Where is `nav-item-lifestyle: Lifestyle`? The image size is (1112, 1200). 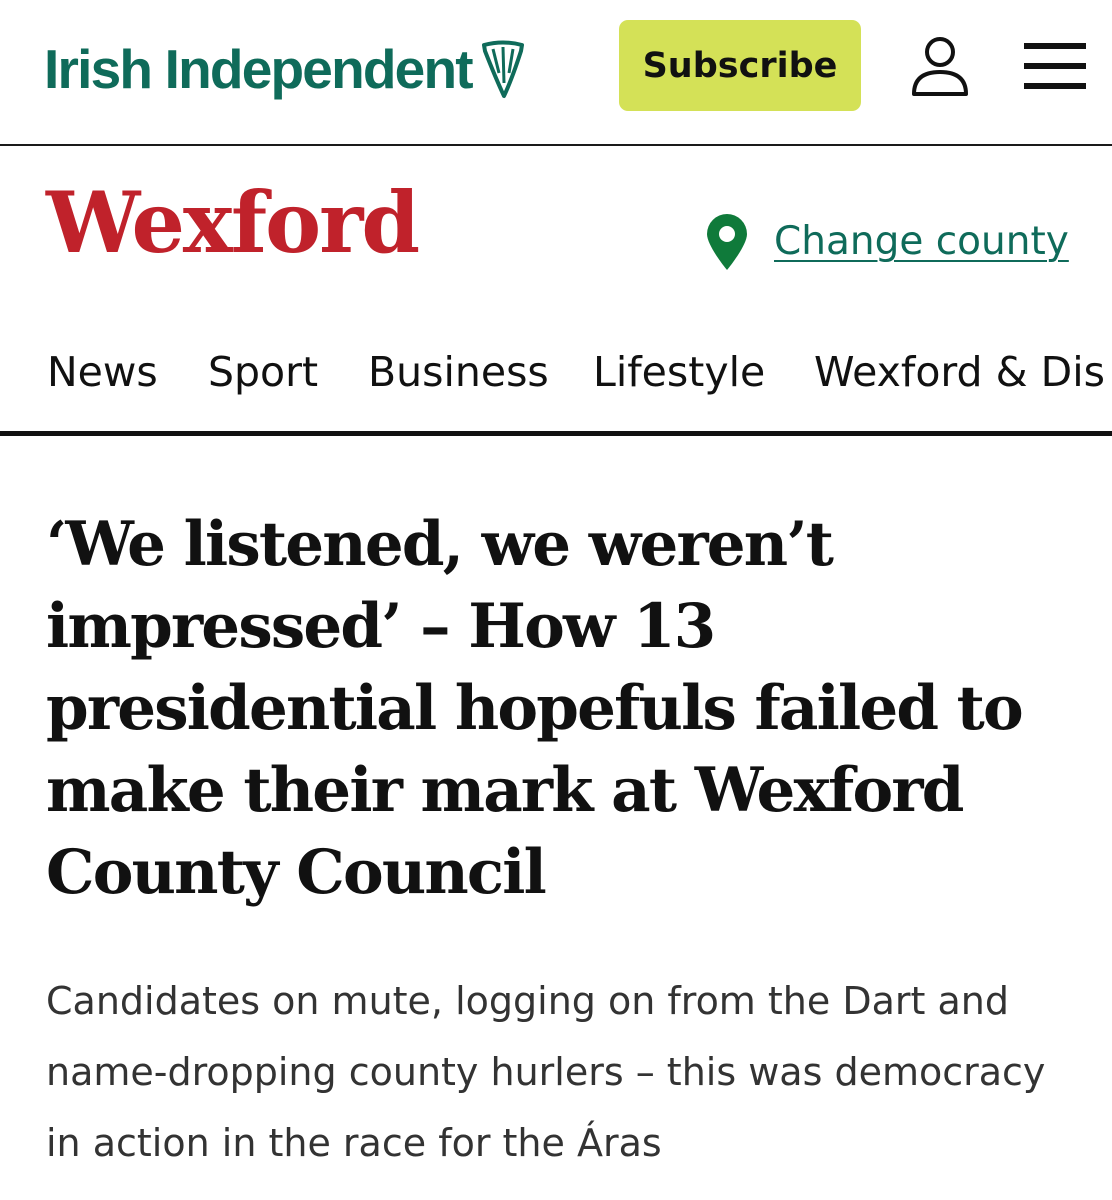 nav-item-lifestyle: Lifestyle is located at coordinates (679, 372).